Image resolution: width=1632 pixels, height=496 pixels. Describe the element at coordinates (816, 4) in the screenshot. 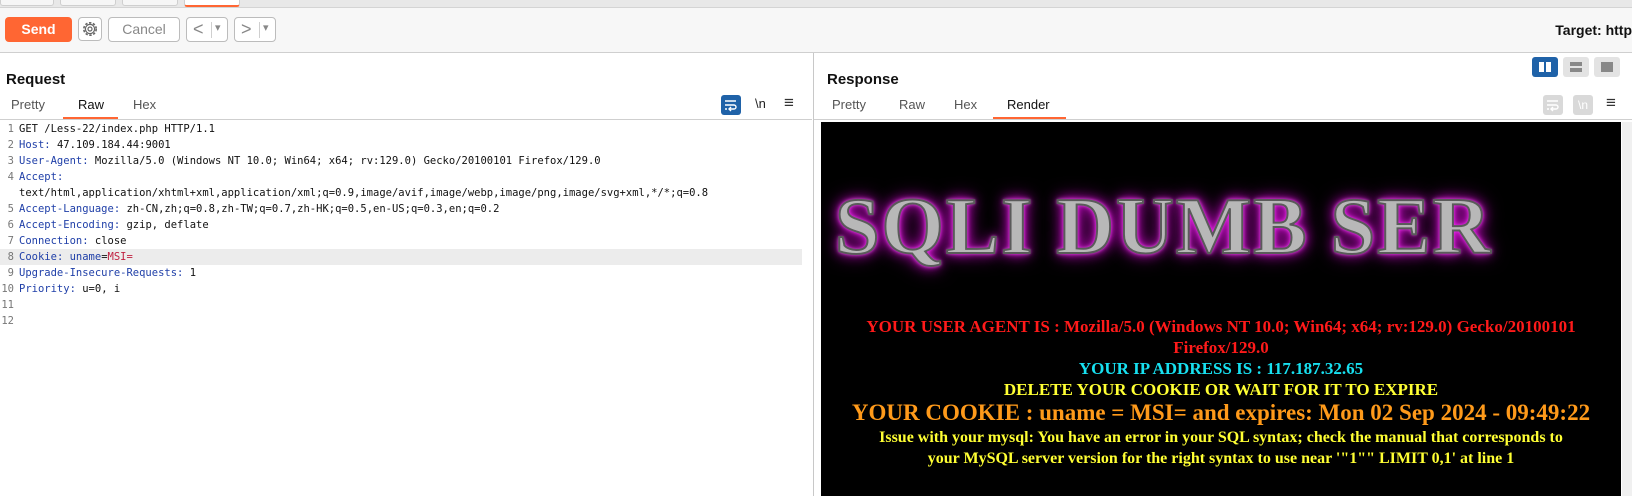

I see `top-tab-strip` at that location.